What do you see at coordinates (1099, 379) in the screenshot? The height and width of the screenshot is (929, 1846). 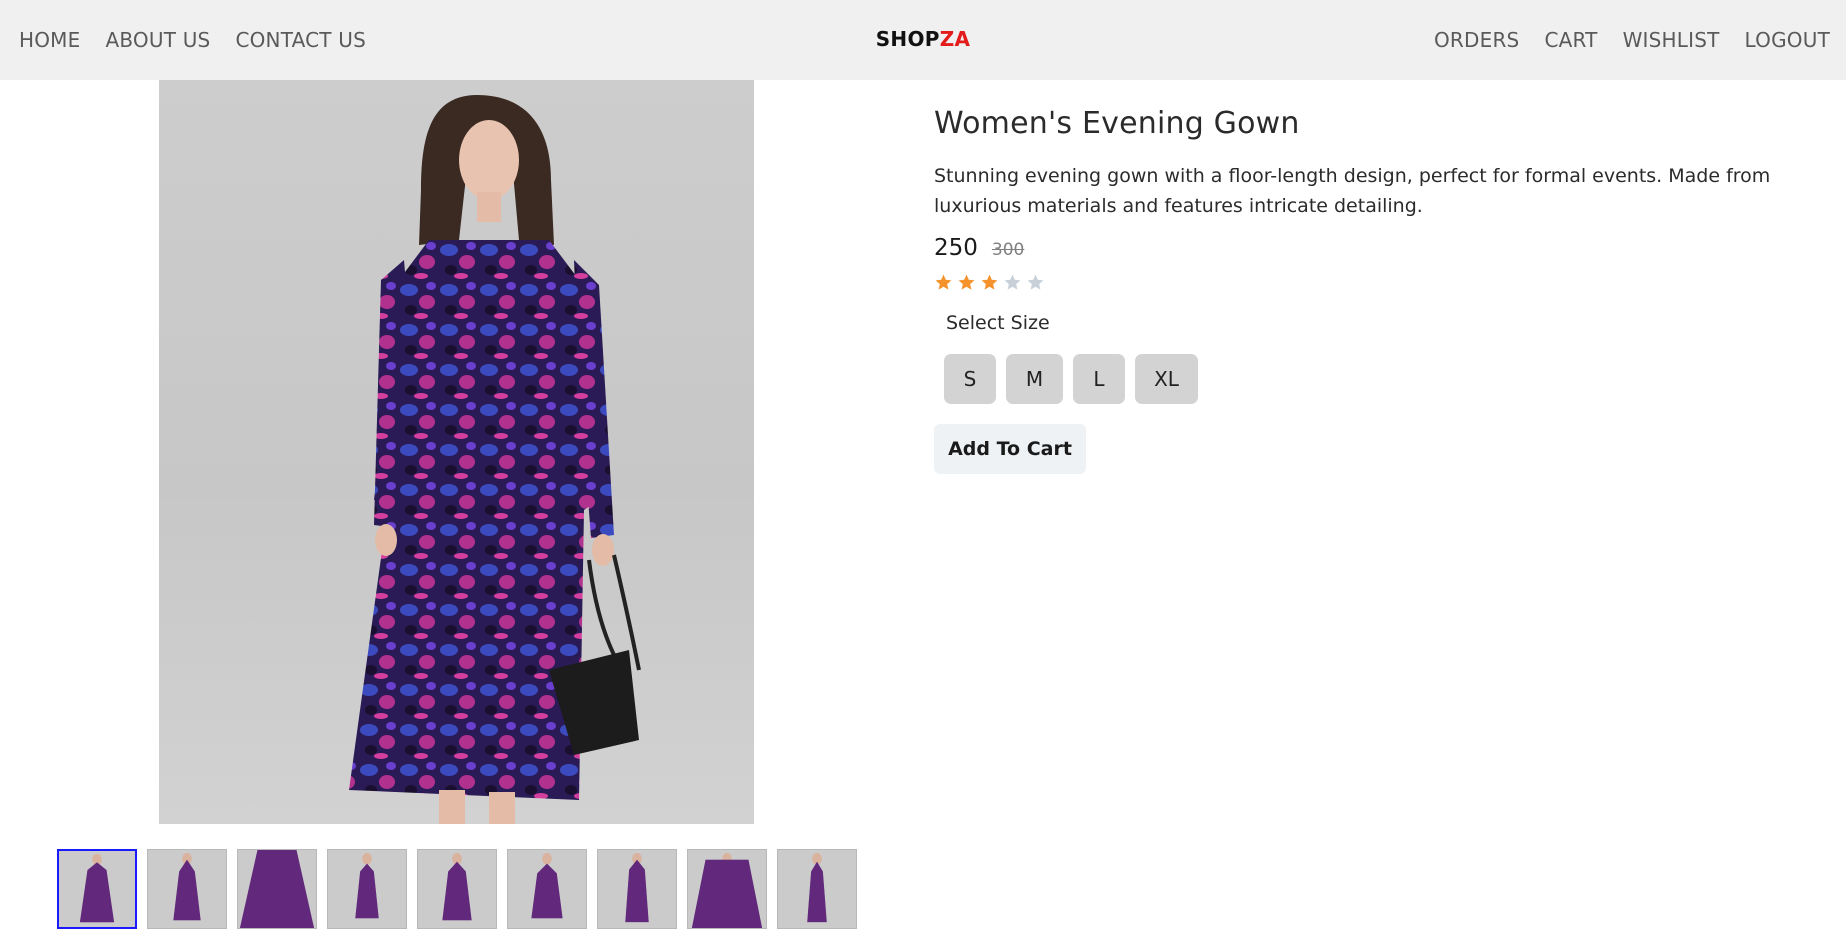 I see `size-l-button: L` at bounding box center [1099, 379].